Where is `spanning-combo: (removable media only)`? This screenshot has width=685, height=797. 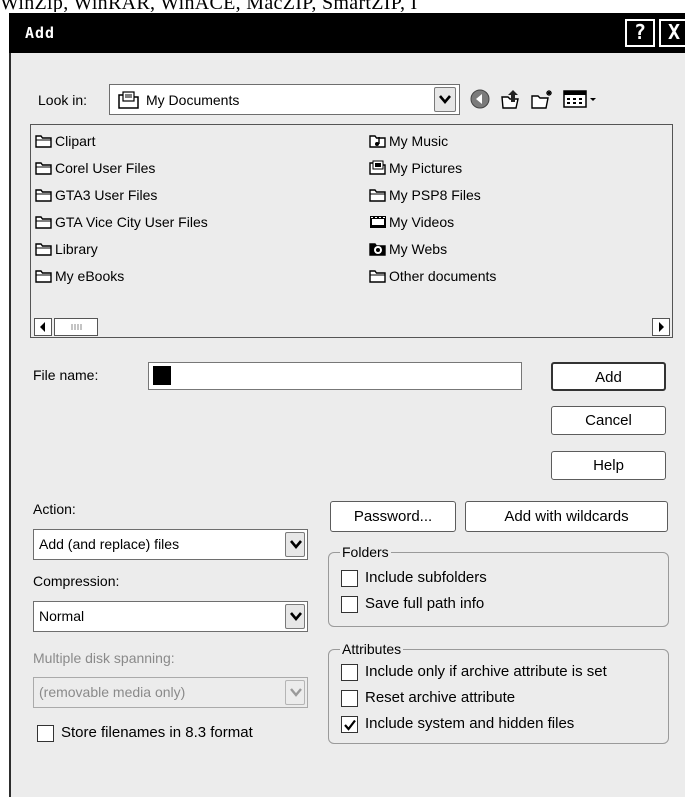
spanning-combo: (removable media only) is located at coordinates (170, 692).